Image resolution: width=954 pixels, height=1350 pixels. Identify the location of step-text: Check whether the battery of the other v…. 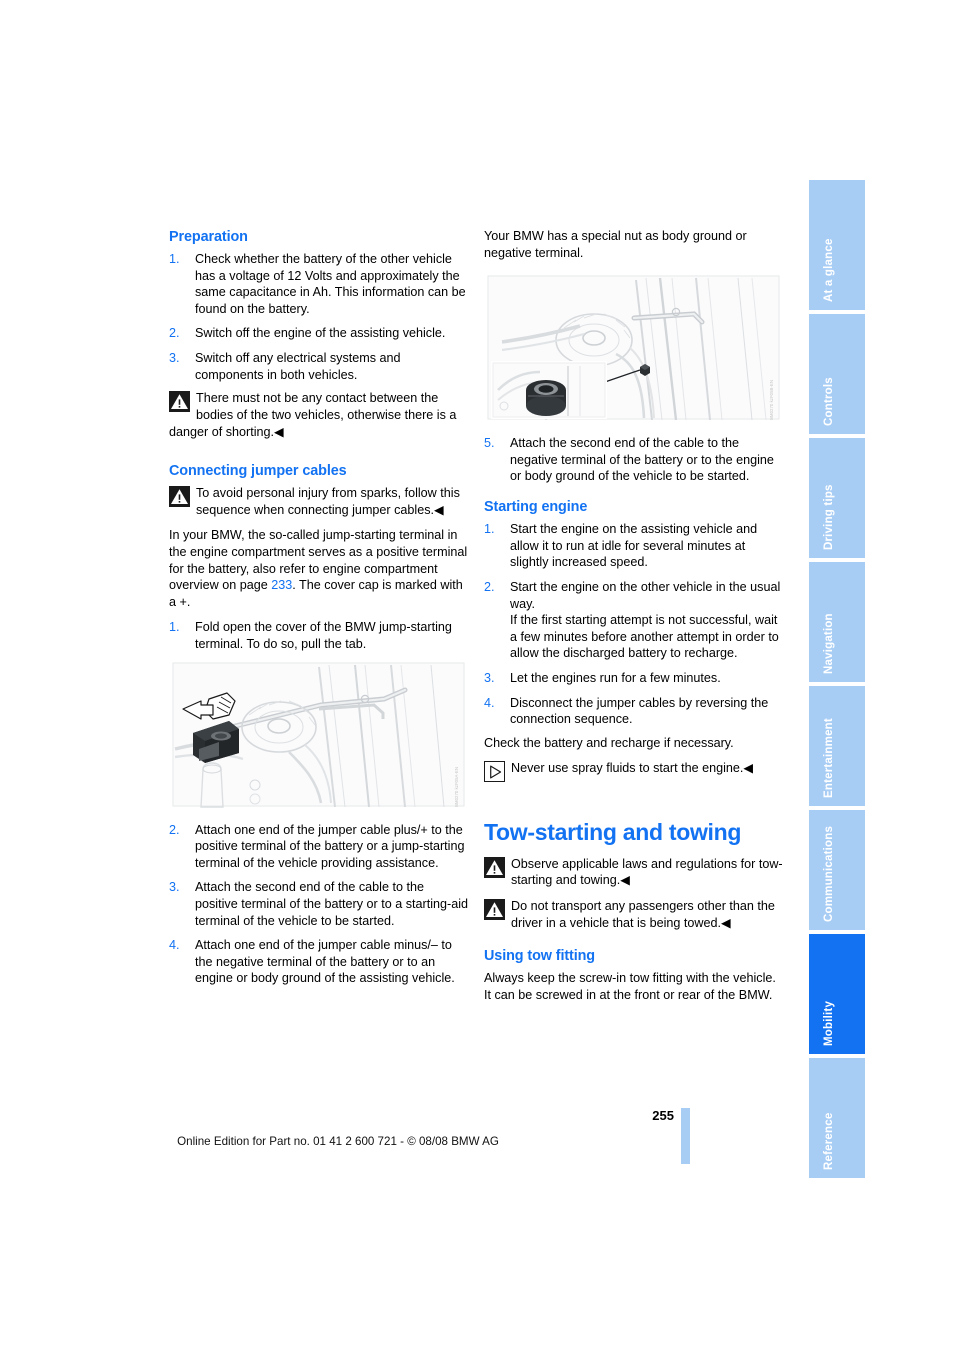
(330, 284).